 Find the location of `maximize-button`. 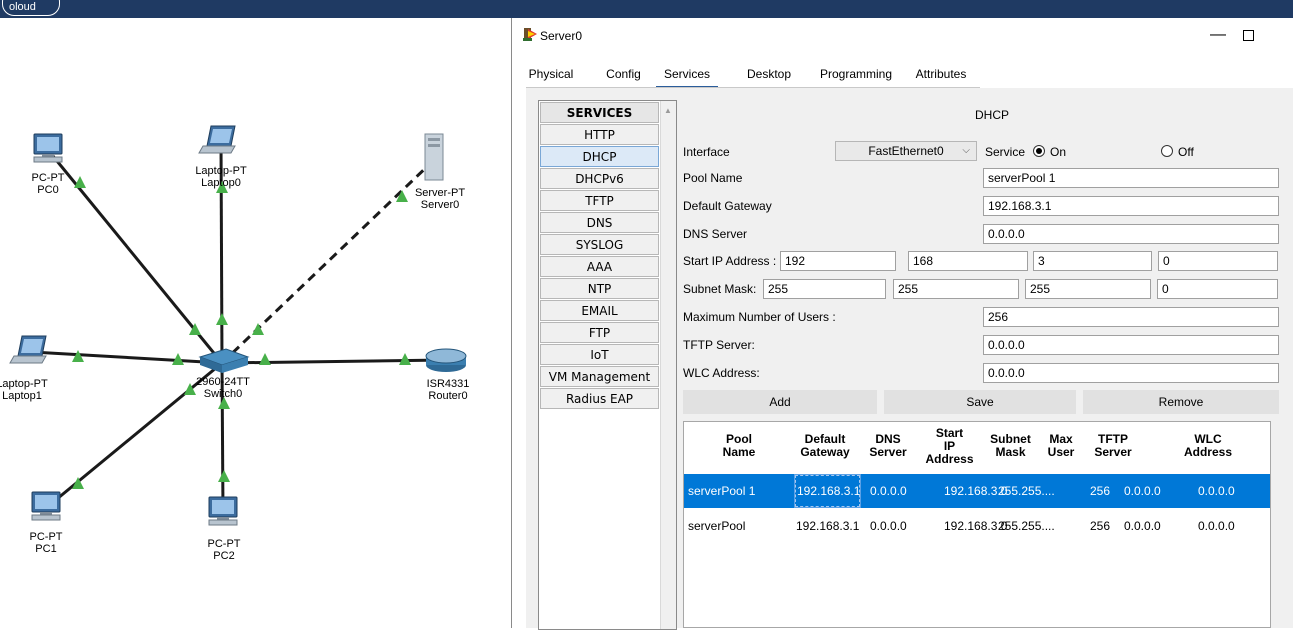

maximize-button is located at coordinates (1248, 35).